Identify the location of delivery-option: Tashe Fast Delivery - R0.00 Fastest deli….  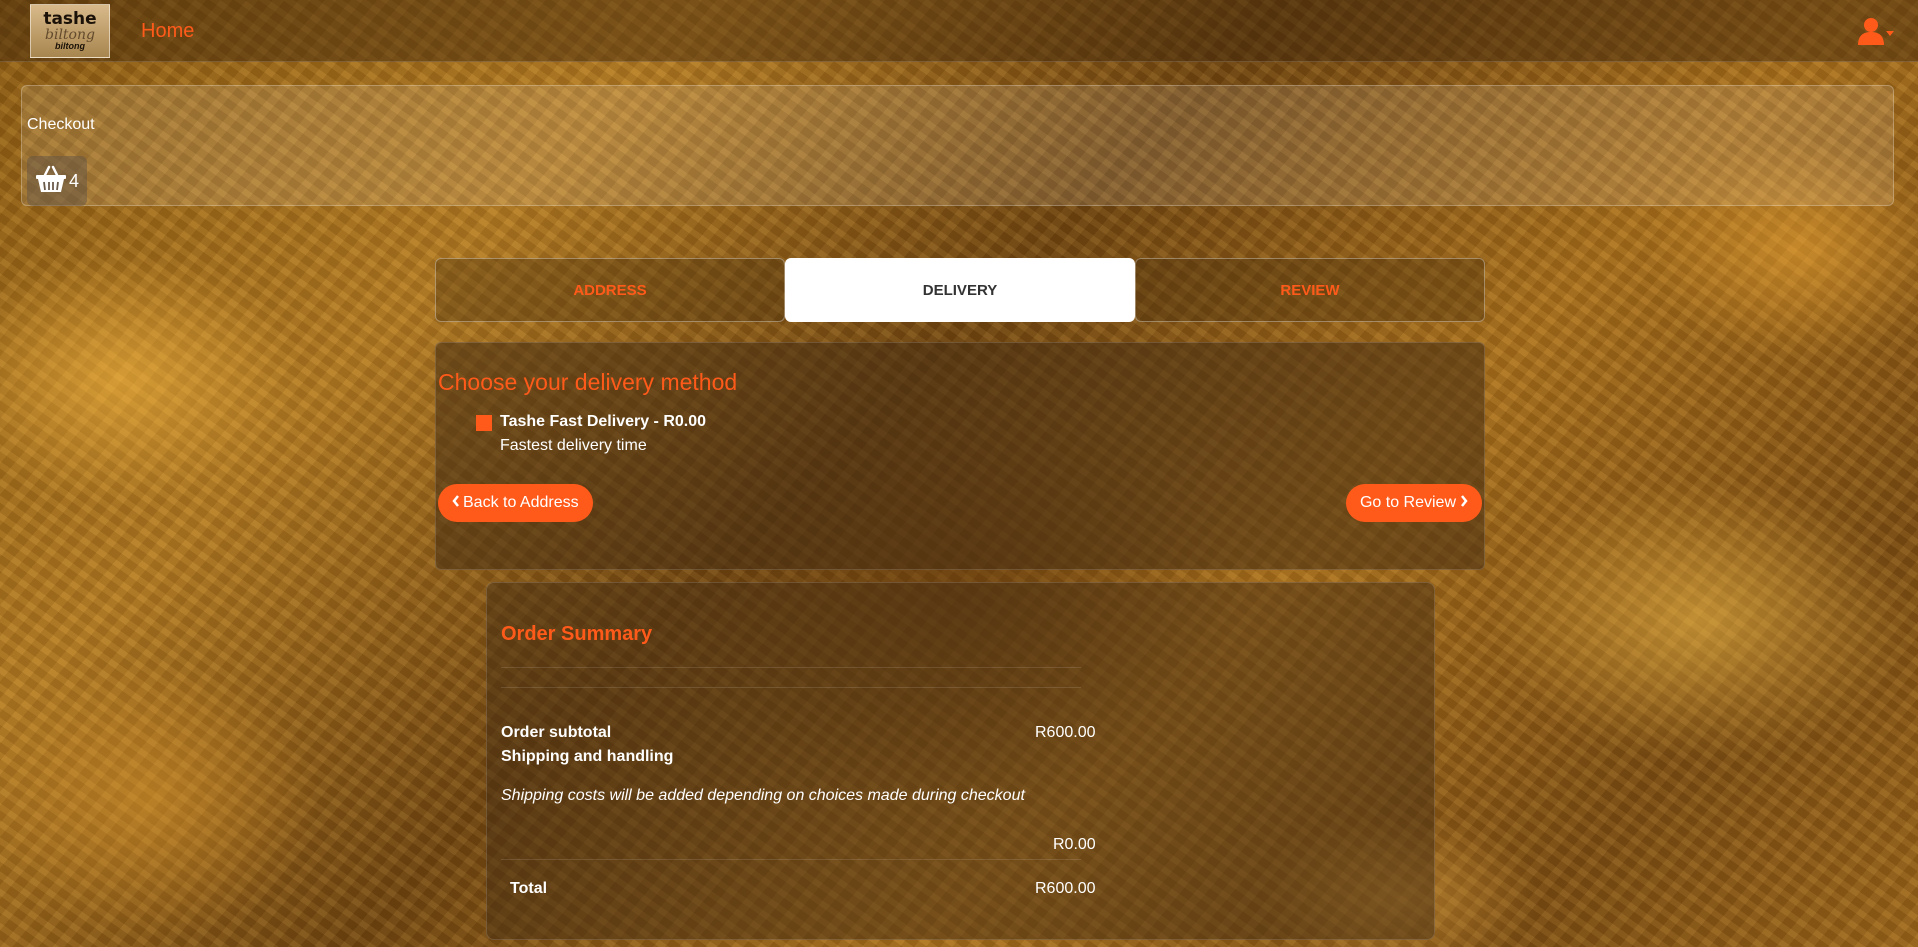
(591, 434).